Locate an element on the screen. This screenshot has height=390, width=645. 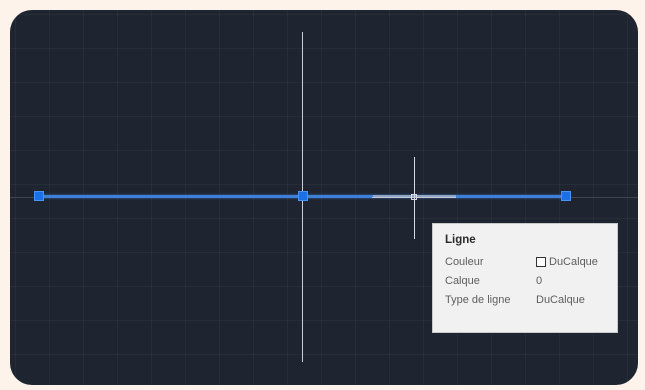
tooltip-row-layer: Calque 0 is located at coordinates (531, 280).